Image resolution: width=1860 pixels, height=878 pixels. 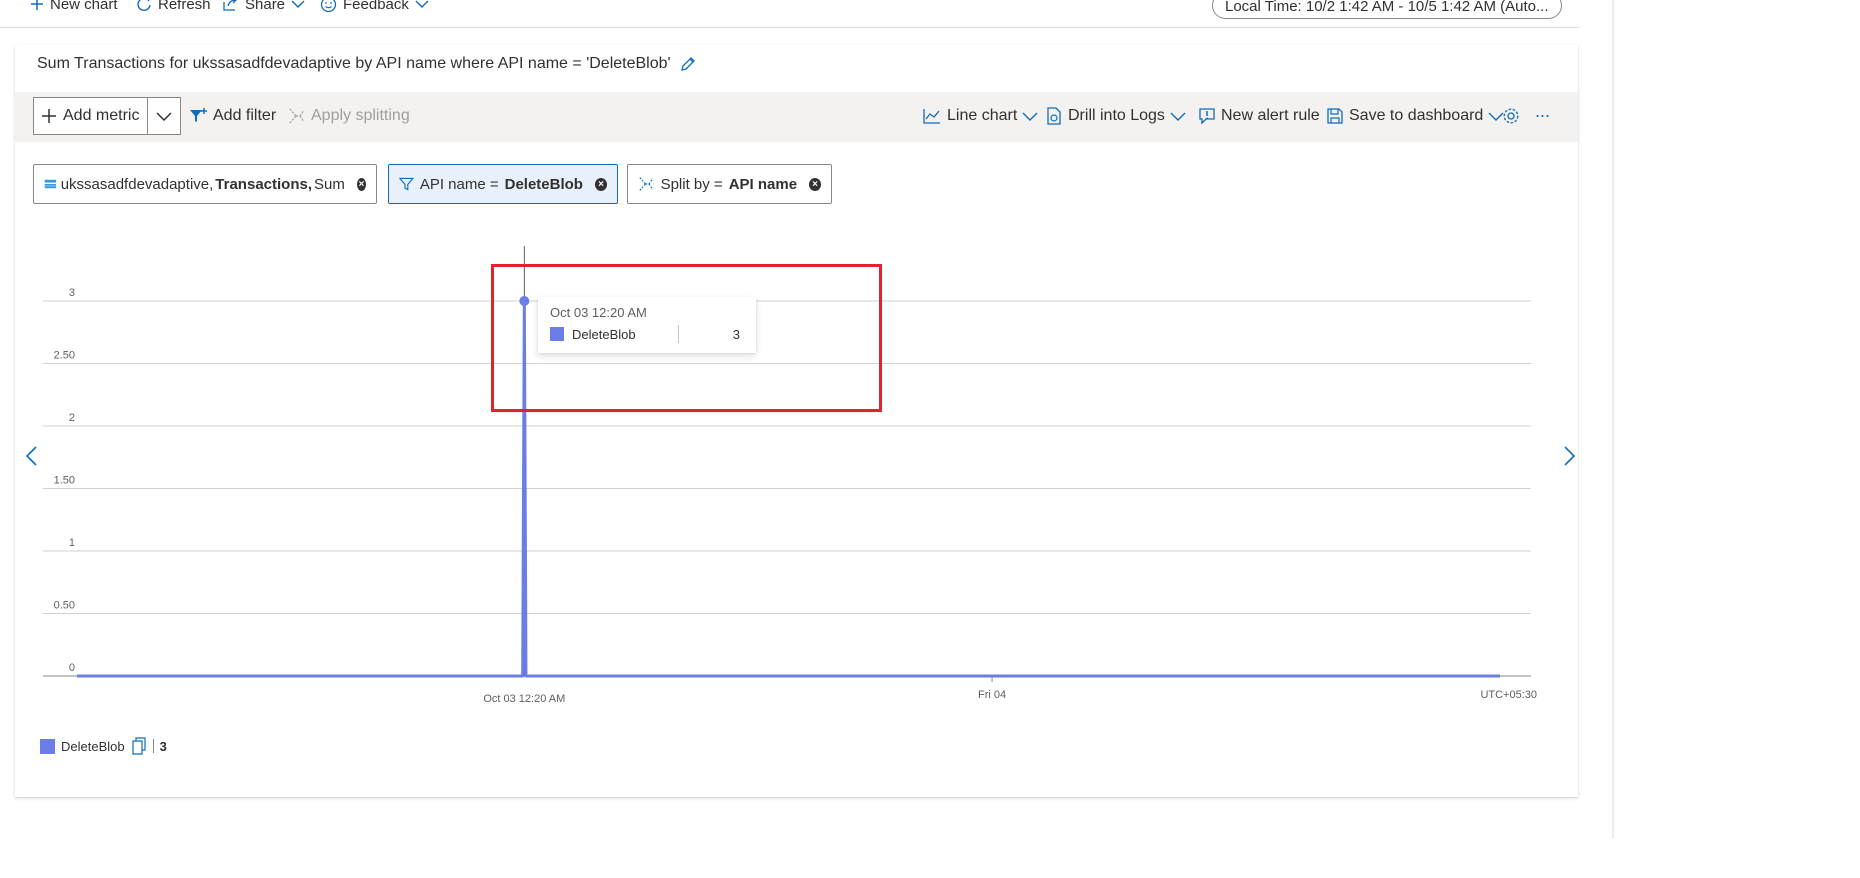 What do you see at coordinates (72, 543) in the screenshot?
I see `y-tick-label: 1` at bounding box center [72, 543].